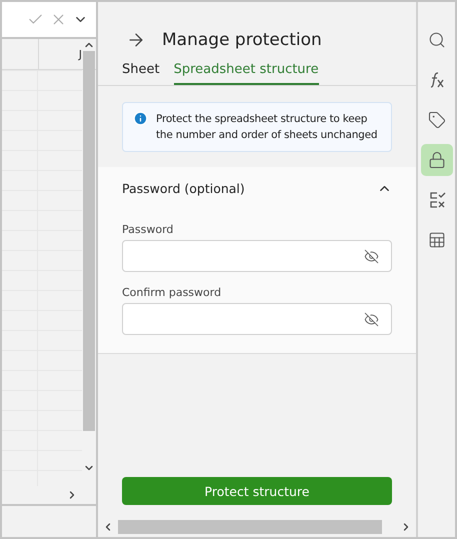  Describe the element at coordinates (42, 278) in the screenshot. I see `cell-grid` at that location.